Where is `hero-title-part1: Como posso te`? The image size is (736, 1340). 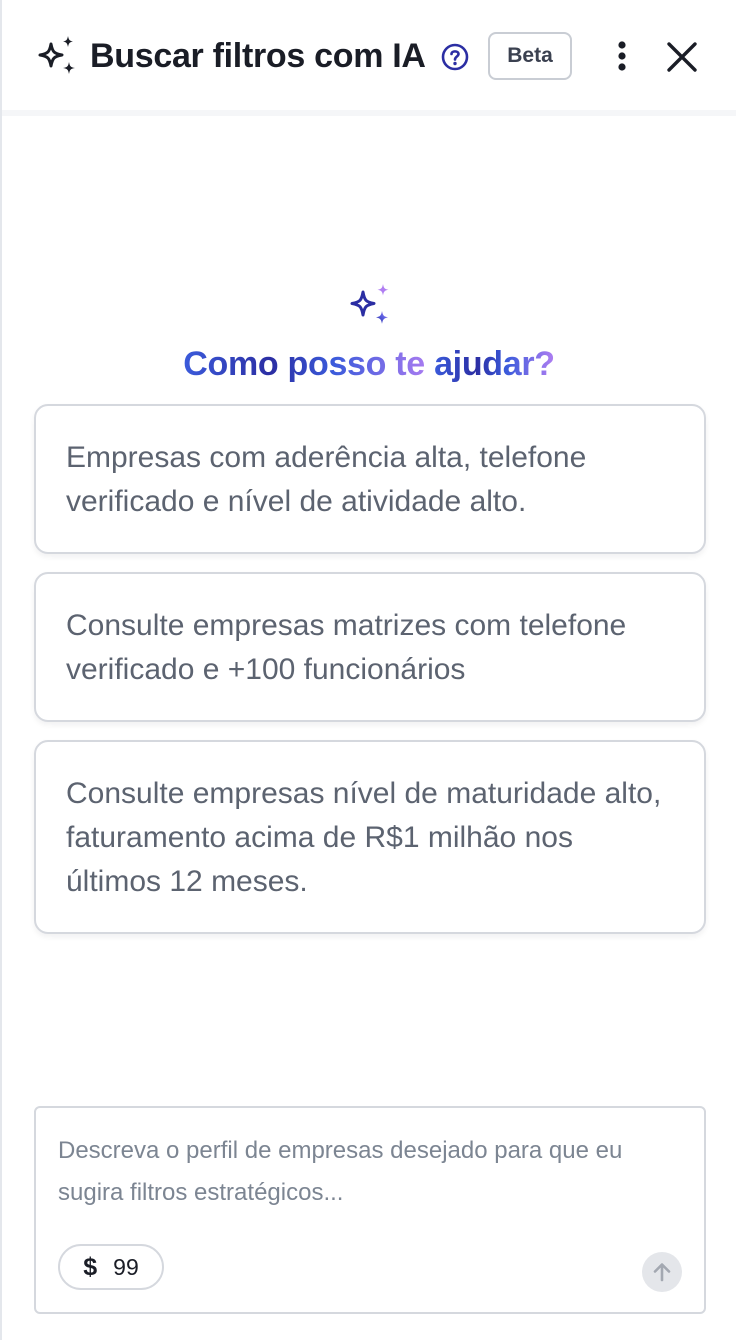 hero-title-part1: Como posso te is located at coordinates (309, 364).